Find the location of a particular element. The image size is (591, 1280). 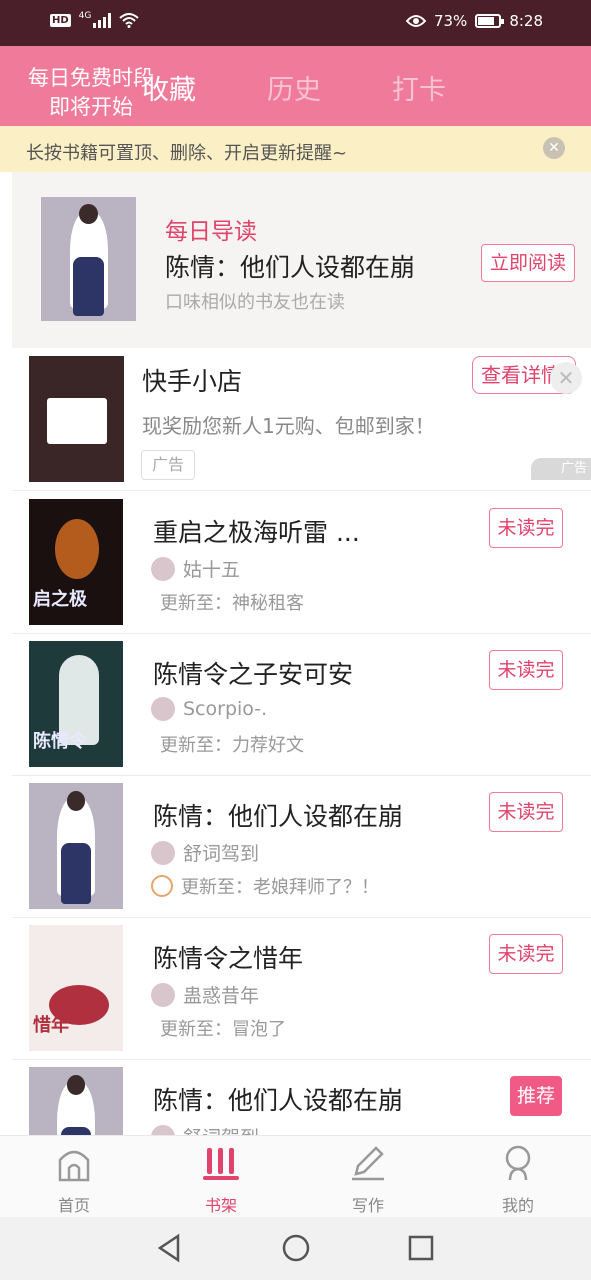

back-icon is located at coordinates (169, 1248).